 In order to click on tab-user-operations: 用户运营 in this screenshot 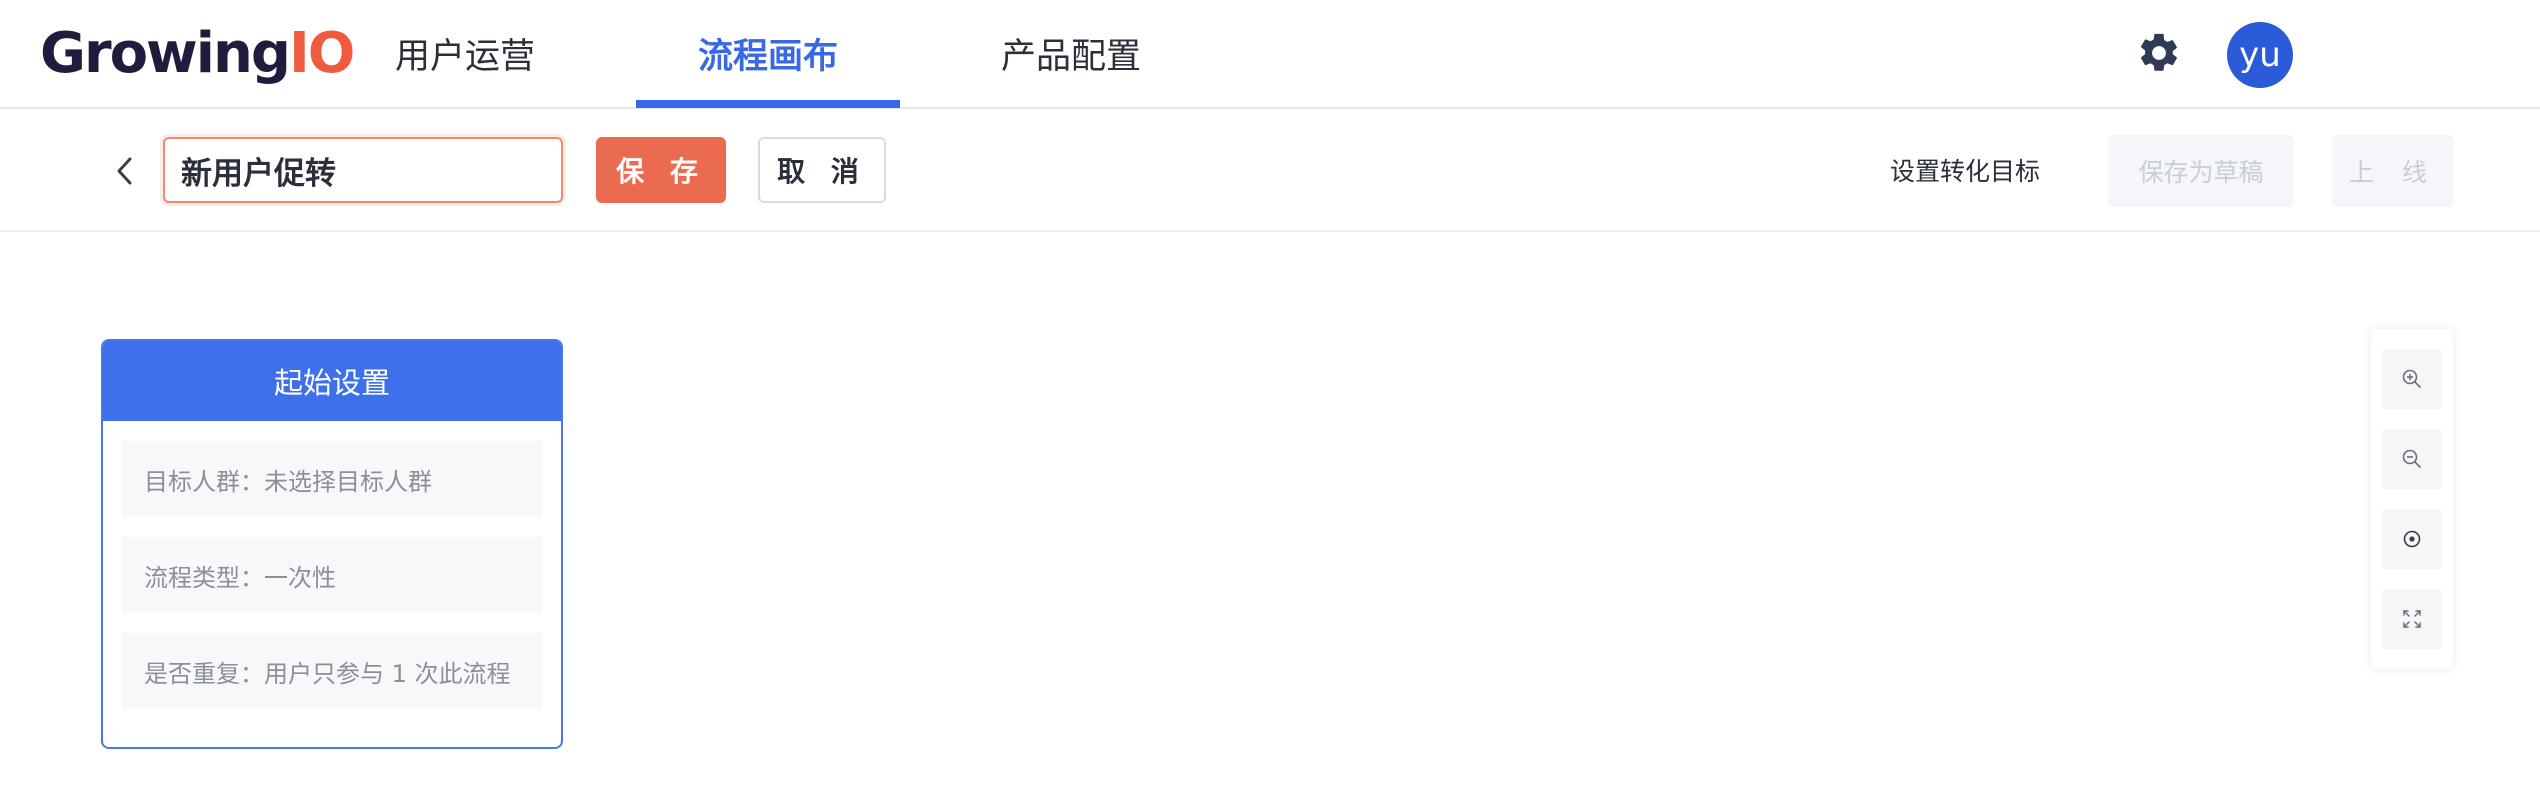, I will do `click(465, 53)`.